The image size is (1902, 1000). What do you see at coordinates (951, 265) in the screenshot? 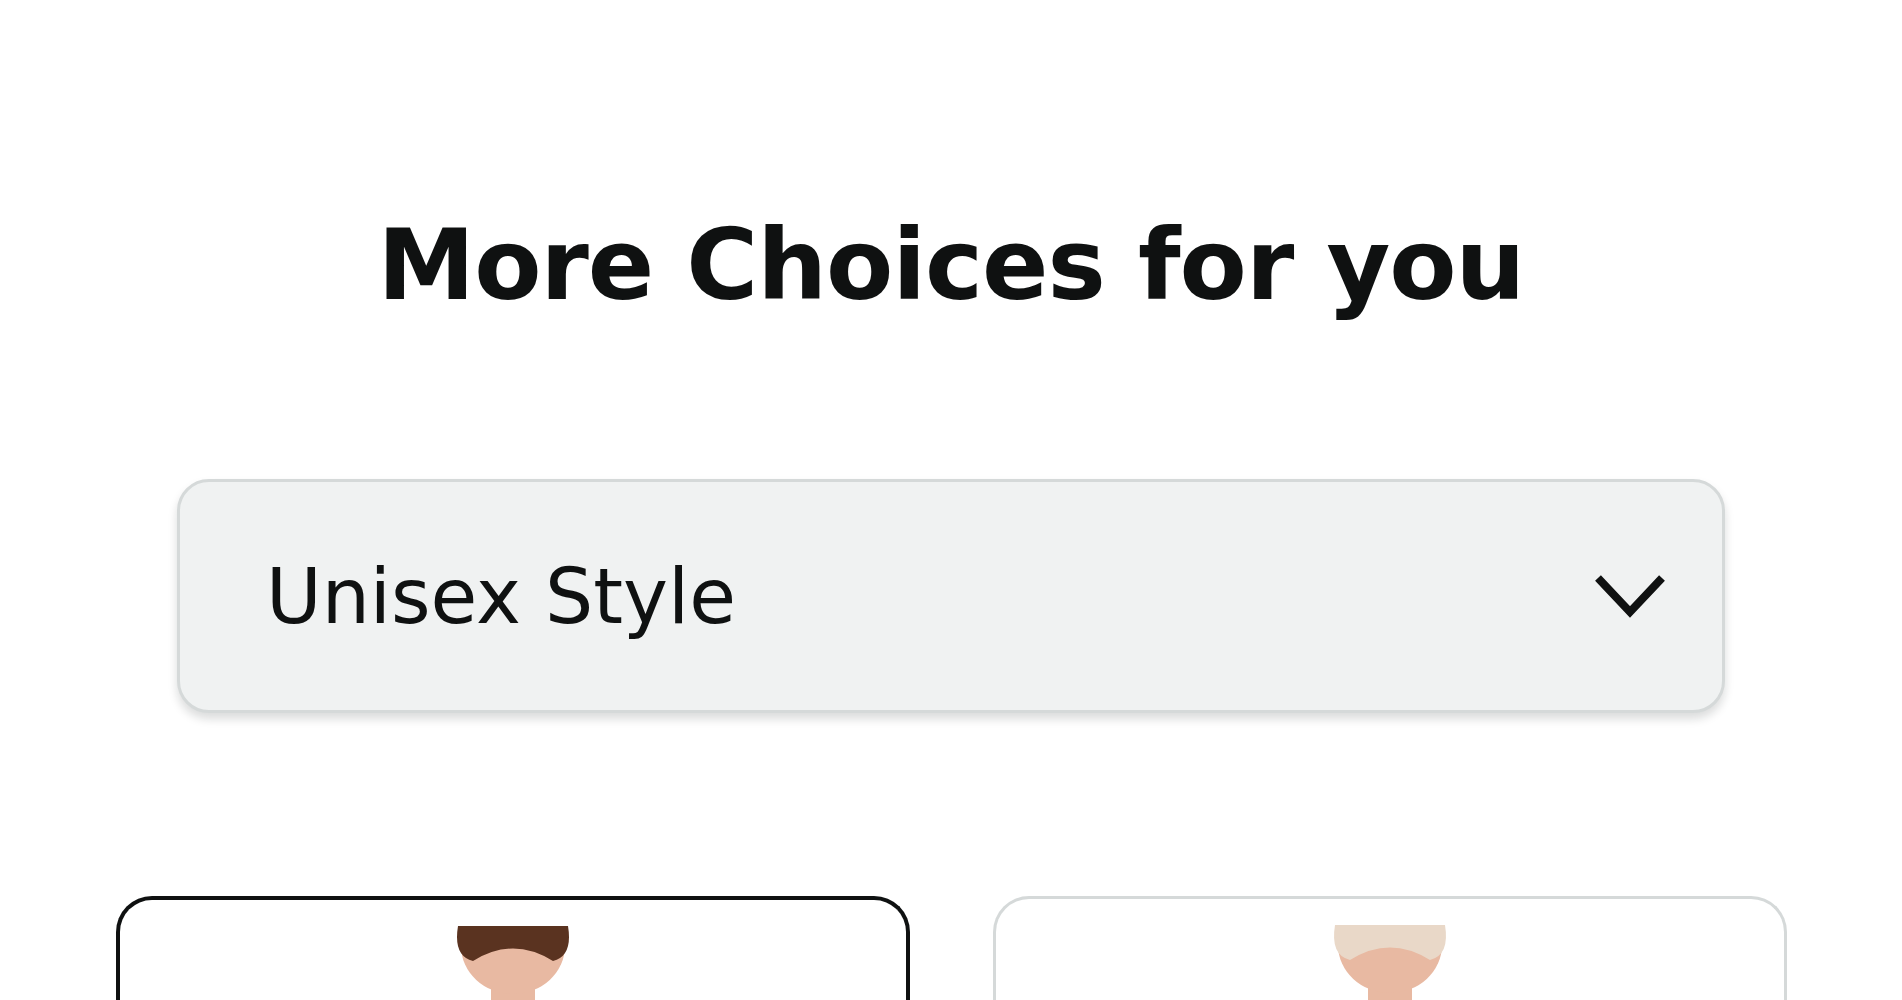
I see `section-heading: More Choices for you` at bounding box center [951, 265].